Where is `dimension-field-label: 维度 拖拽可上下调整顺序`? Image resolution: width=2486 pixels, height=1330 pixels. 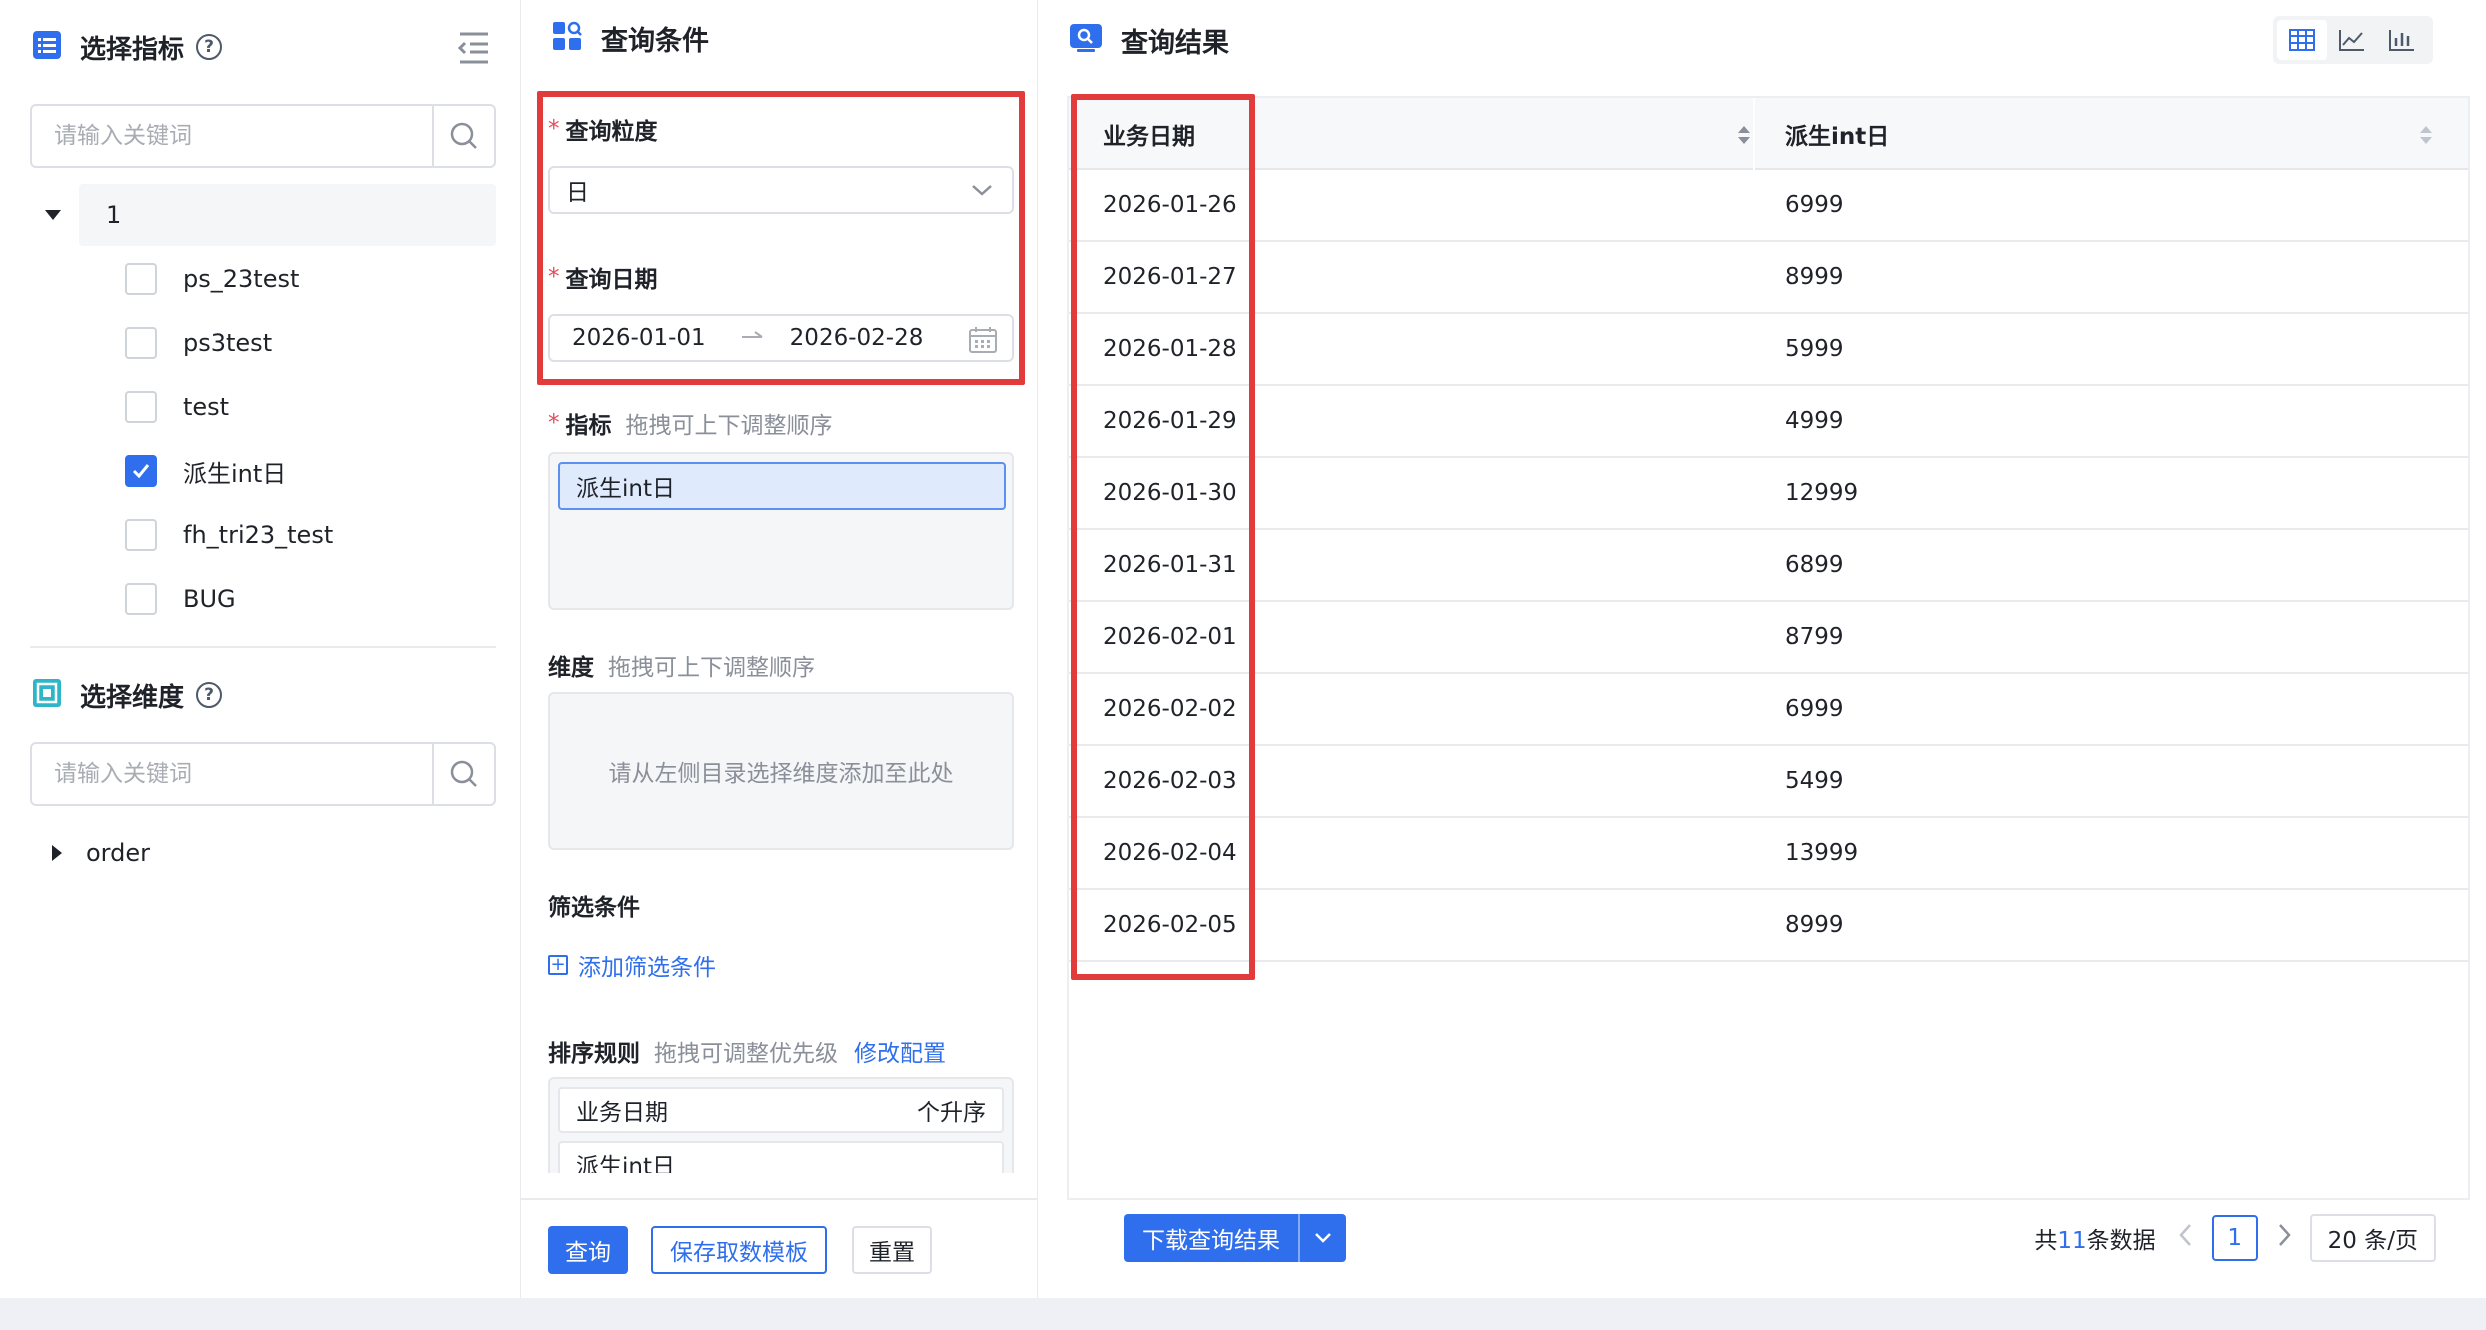 dimension-field-label: 维度 拖拽可上下调整顺序 is located at coordinates (681, 665).